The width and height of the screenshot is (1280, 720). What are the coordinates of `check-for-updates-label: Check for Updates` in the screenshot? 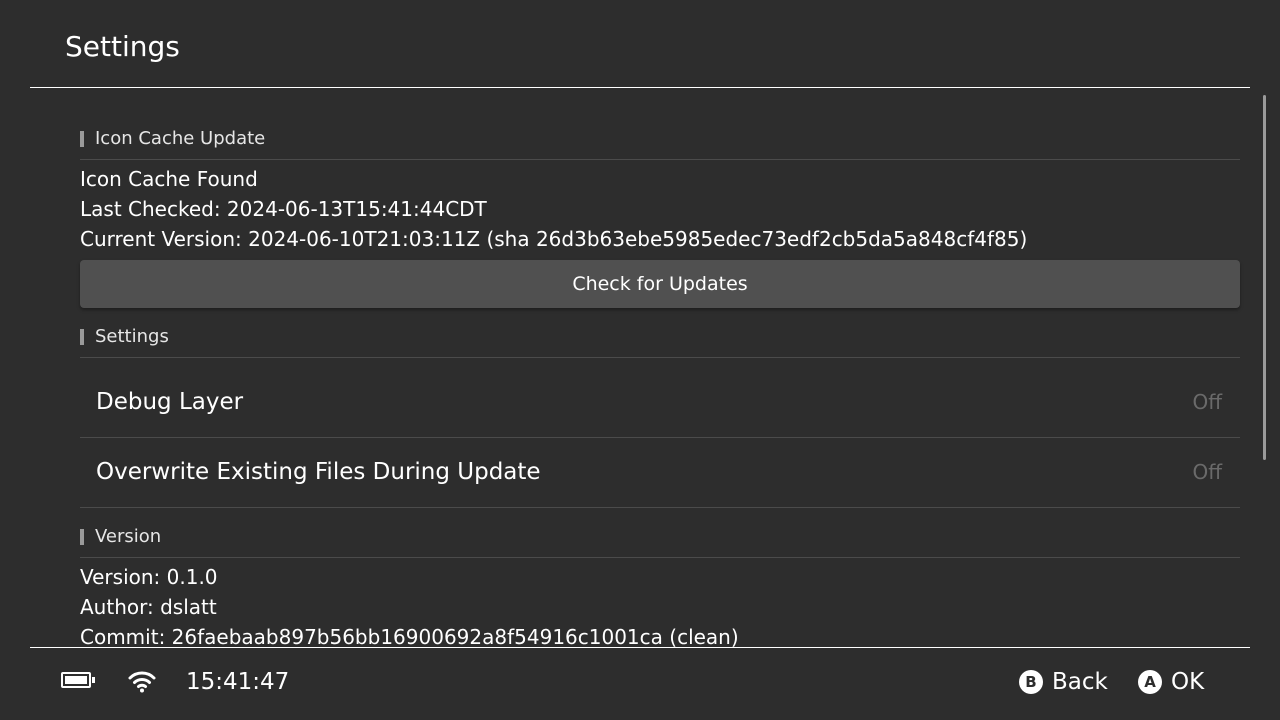 It's located at (660, 284).